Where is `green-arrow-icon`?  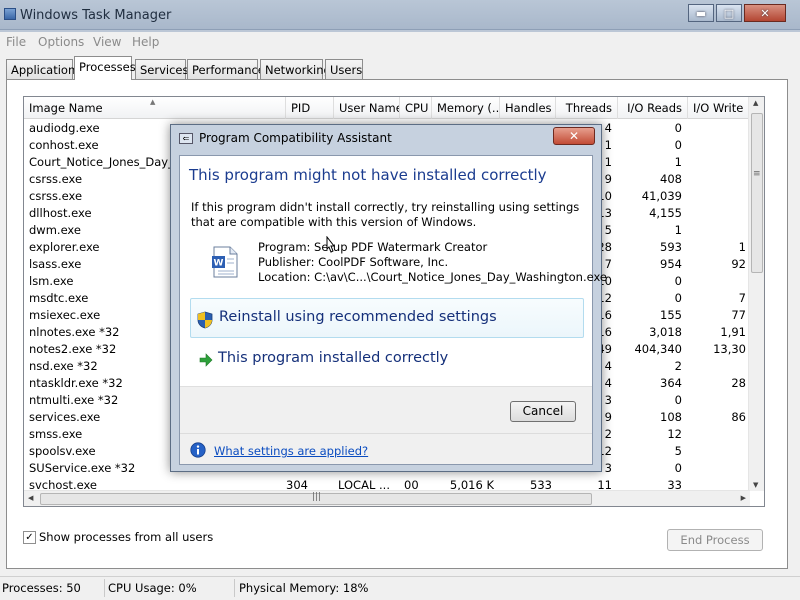 green-arrow-icon is located at coordinates (206, 360).